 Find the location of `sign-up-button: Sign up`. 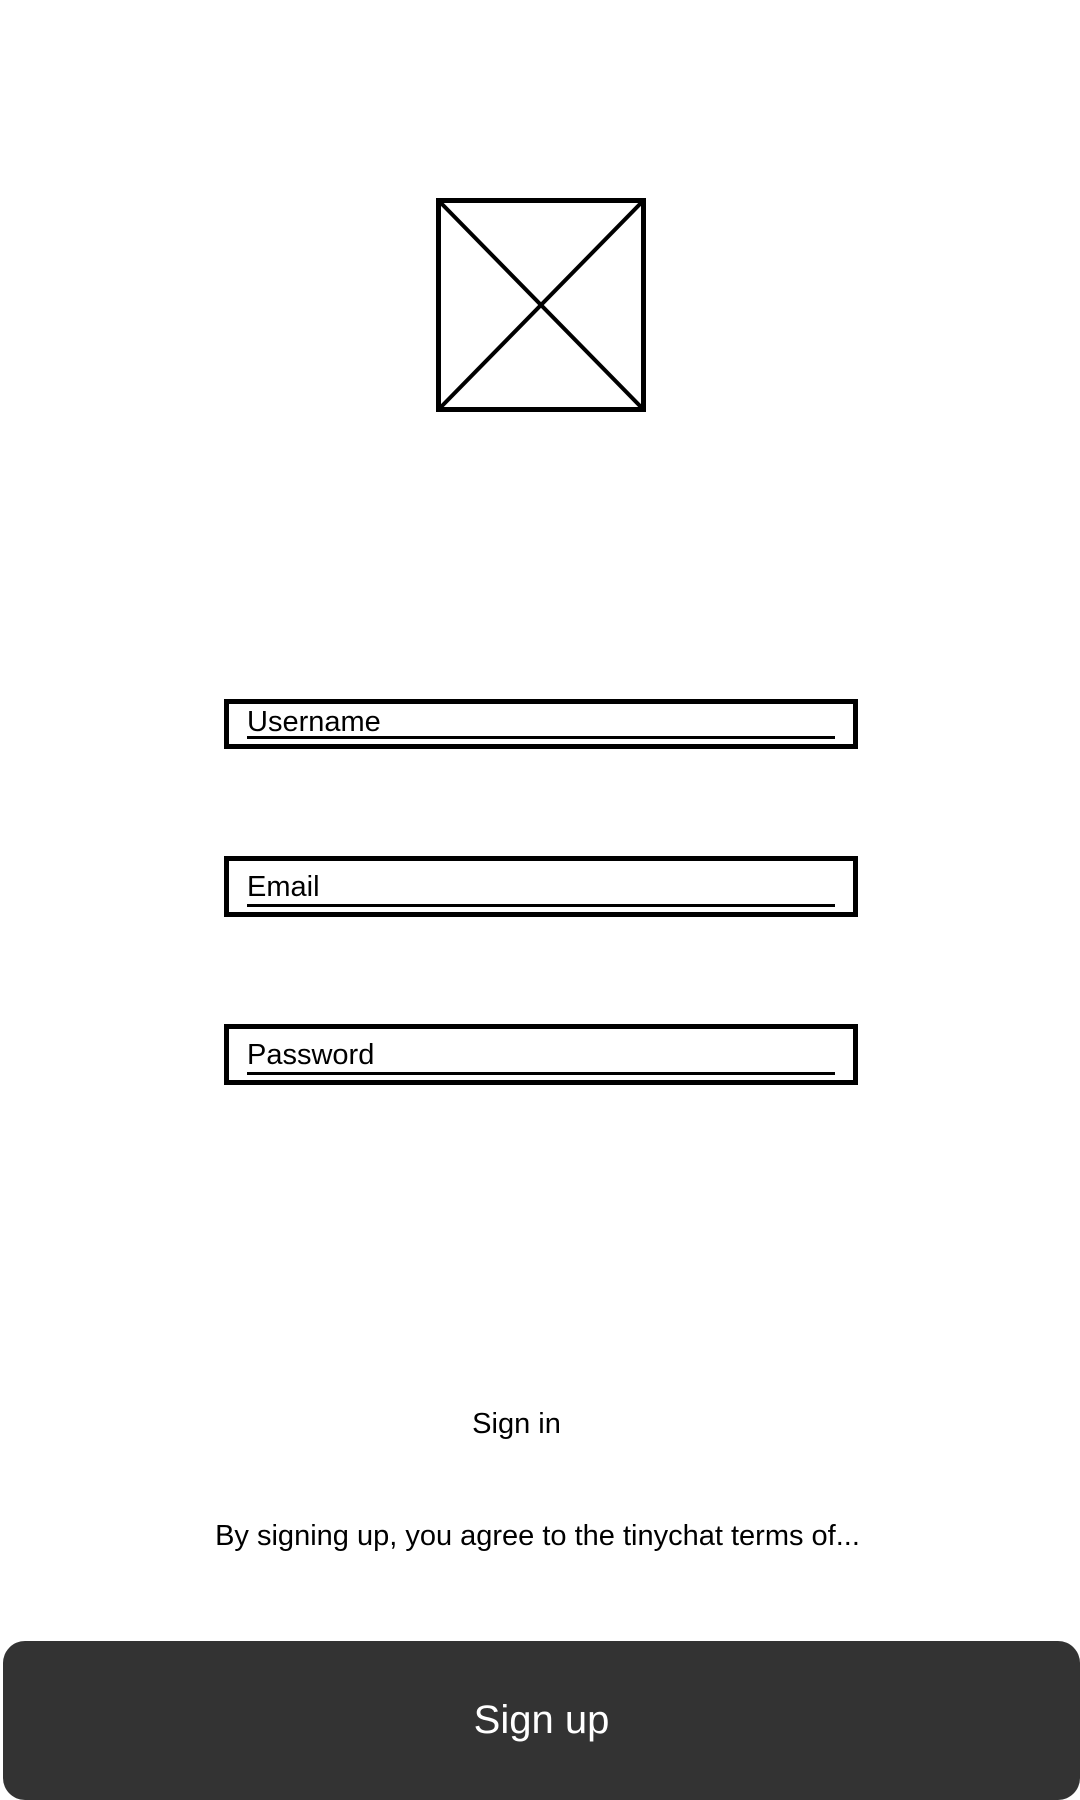

sign-up-button: Sign up is located at coordinates (541, 1720).